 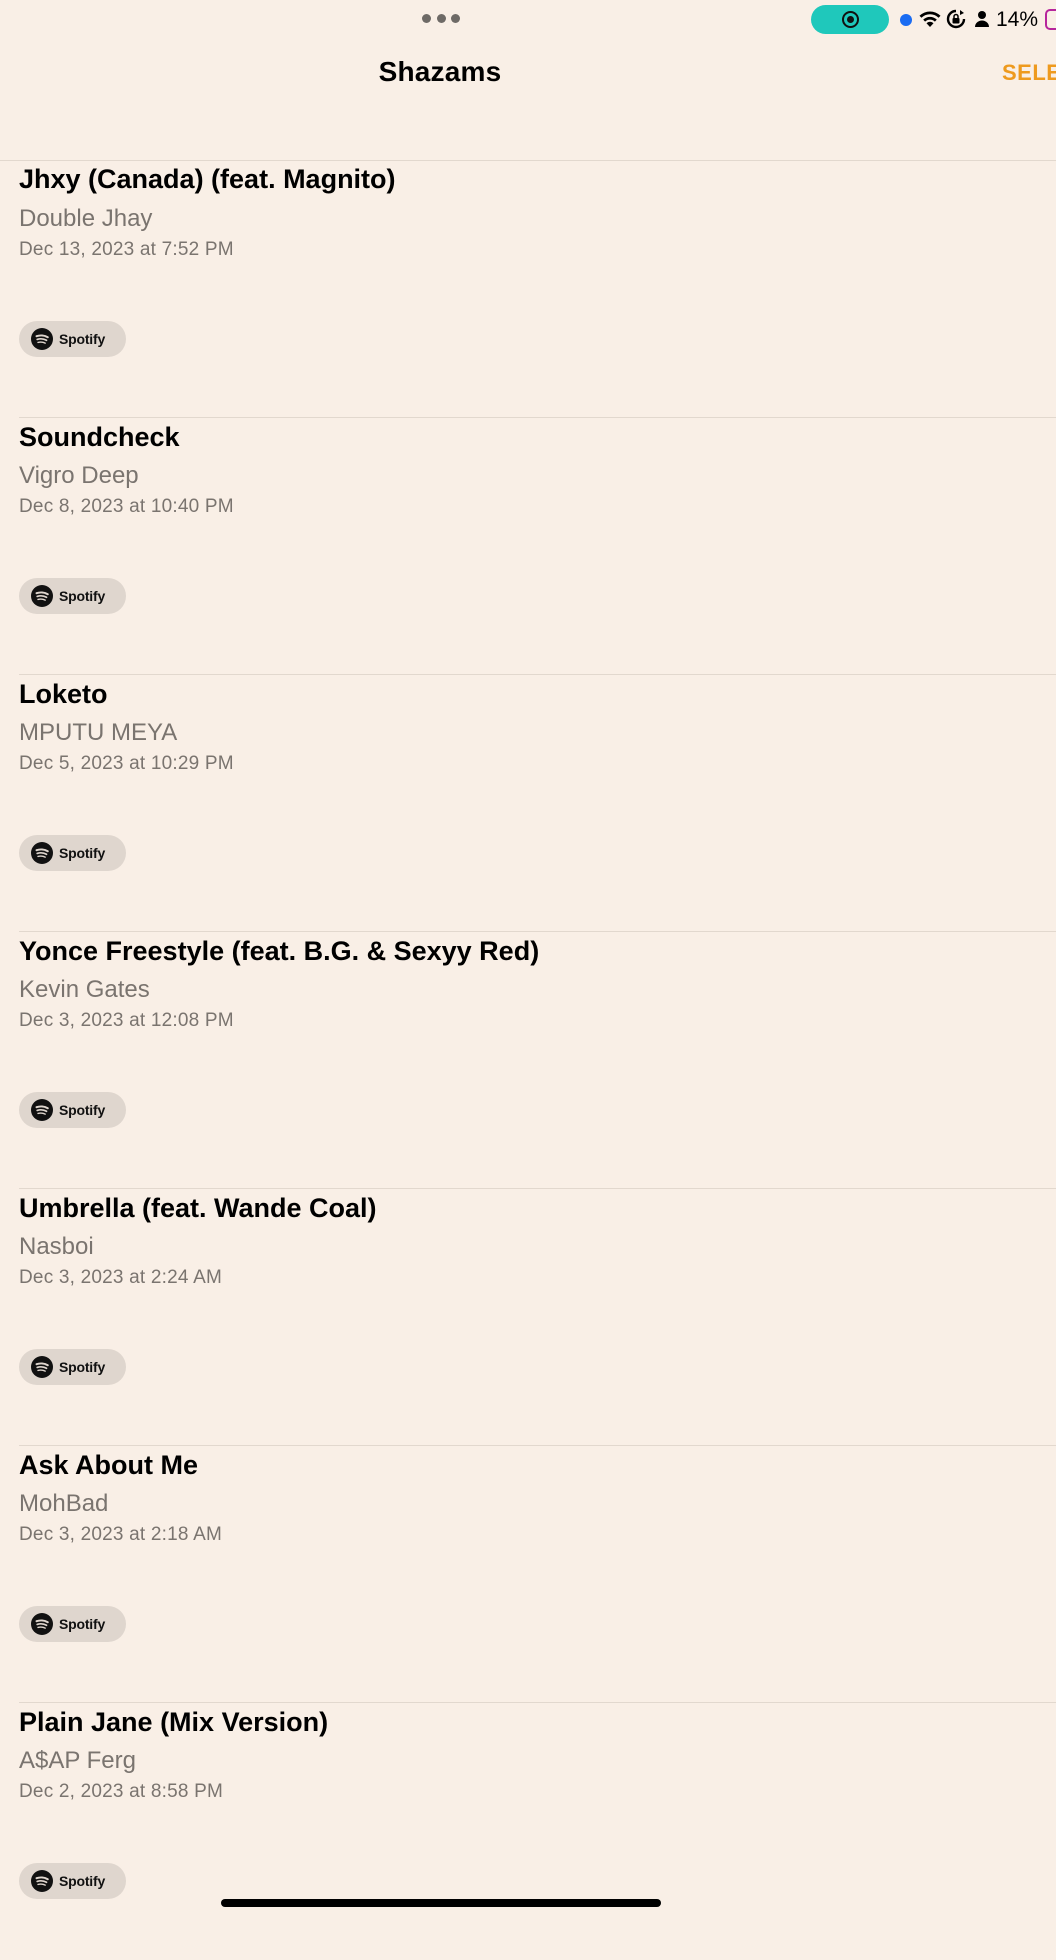 I want to click on shazam-date: Dec 2, 2023 at 8:58 PM, so click(x=121, y=1791).